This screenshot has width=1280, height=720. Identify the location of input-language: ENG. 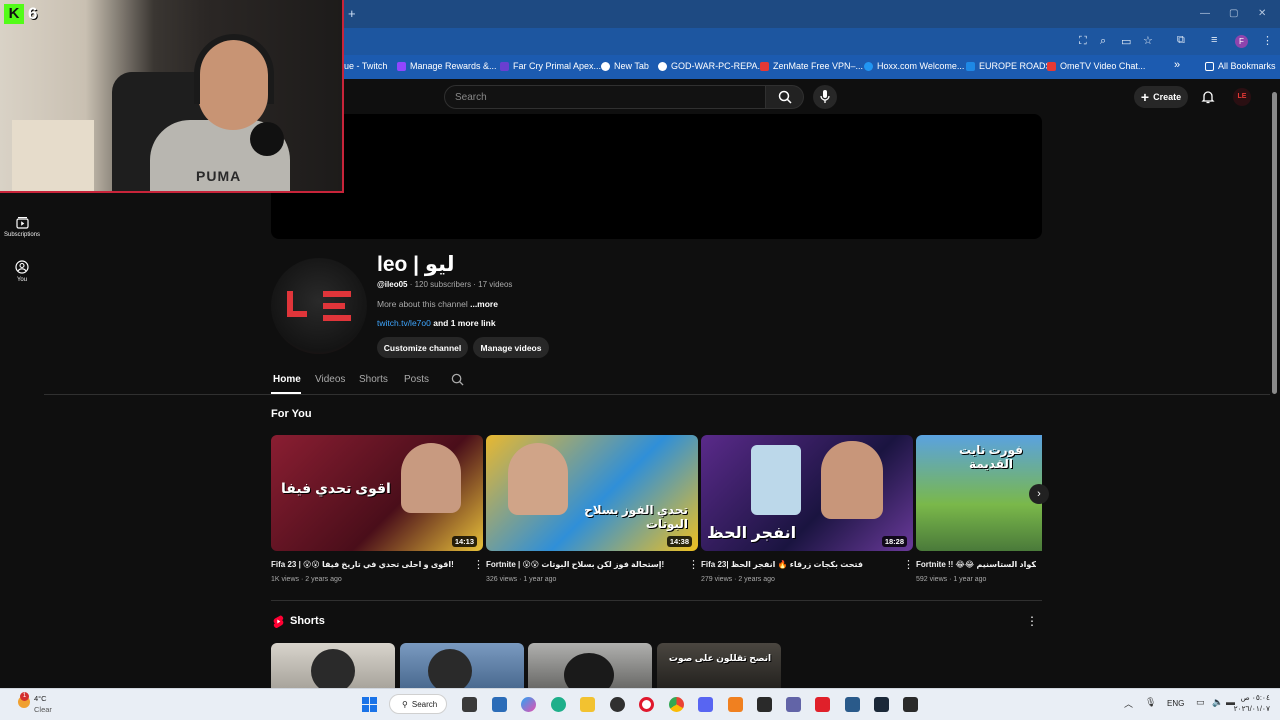
(1175, 703).